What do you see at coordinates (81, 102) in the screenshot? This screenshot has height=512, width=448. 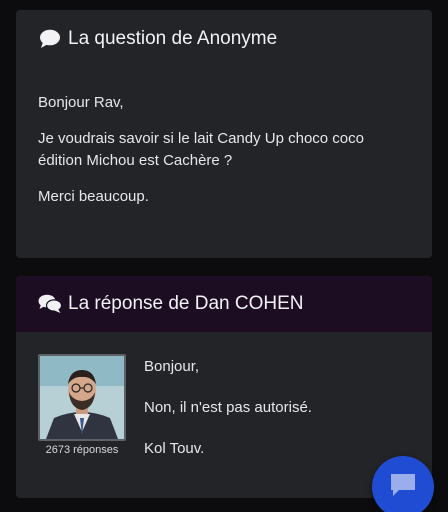 I see `question-paragraph: Bonjour Rav,` at bounding box center [81, 102].